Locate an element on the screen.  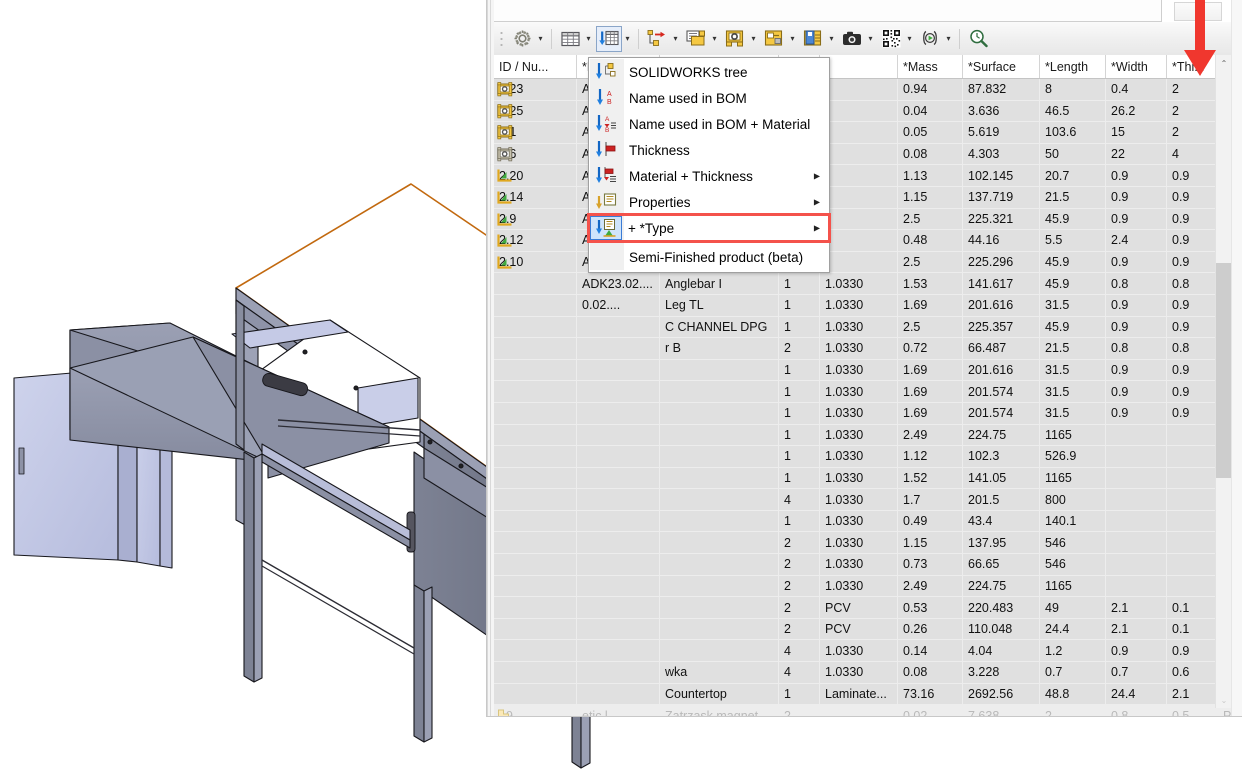
cell-width: 0.9 is located at coordinates (1136, 197).